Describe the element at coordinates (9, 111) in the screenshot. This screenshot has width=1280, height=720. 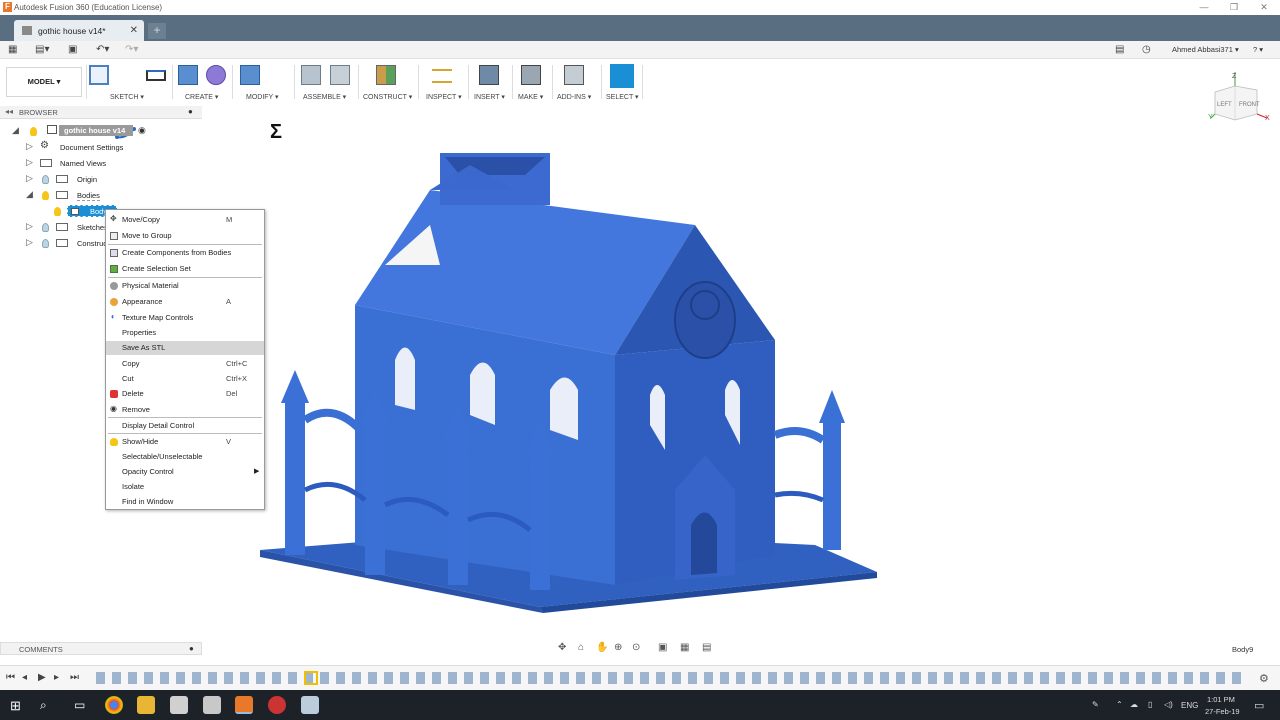
I see `collapse-browser-icon: ◂◂` at that location.